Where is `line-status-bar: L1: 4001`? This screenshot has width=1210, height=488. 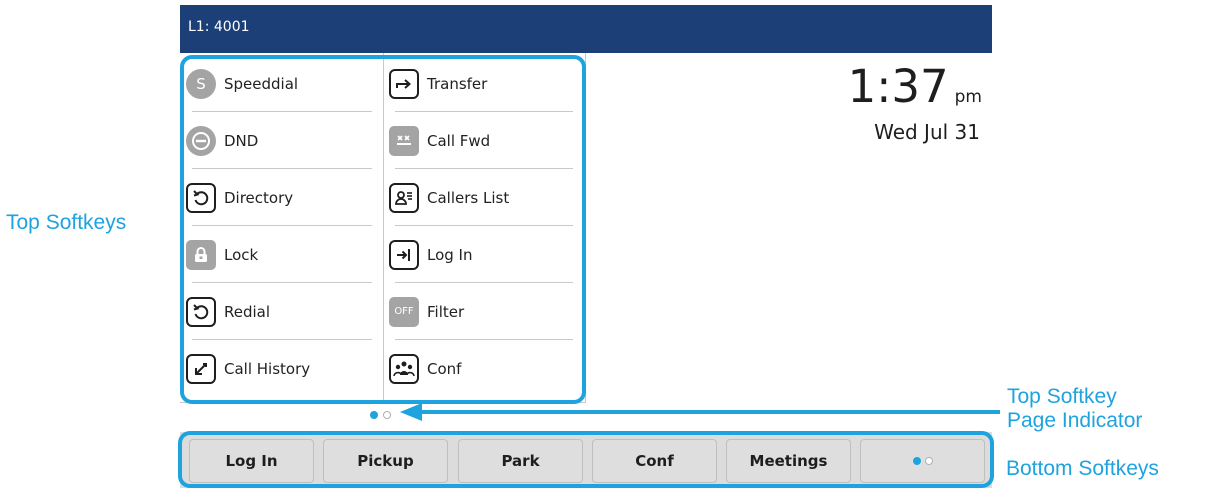 line-status-bar: L1: 4001 is located at coordinates (586, 29).